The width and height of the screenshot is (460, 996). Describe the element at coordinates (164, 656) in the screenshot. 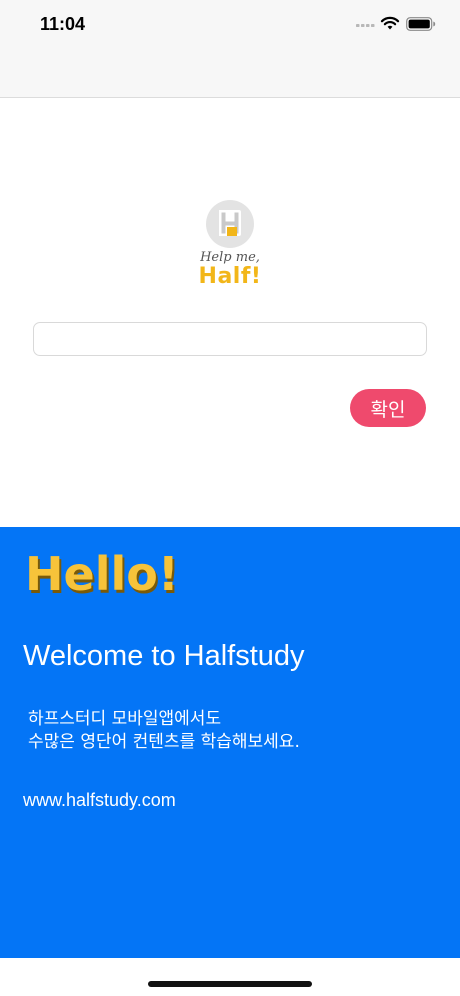

I see `welcome-text: Welcome to Halfstudy` at that location.